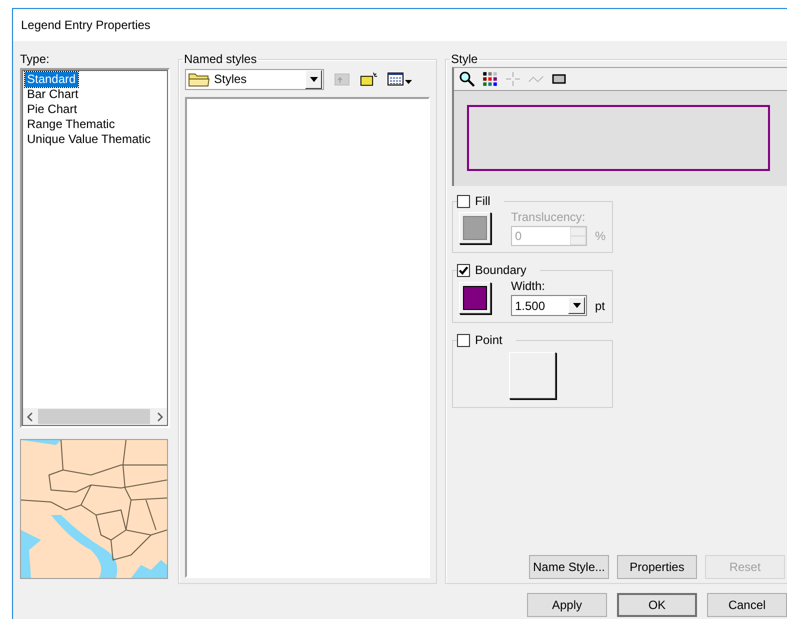 The height and width of the screenshot is (619, 787). Describe the element at coordinates (482, 201) in the screenshot. I see `fill-label: Fill` at that location.